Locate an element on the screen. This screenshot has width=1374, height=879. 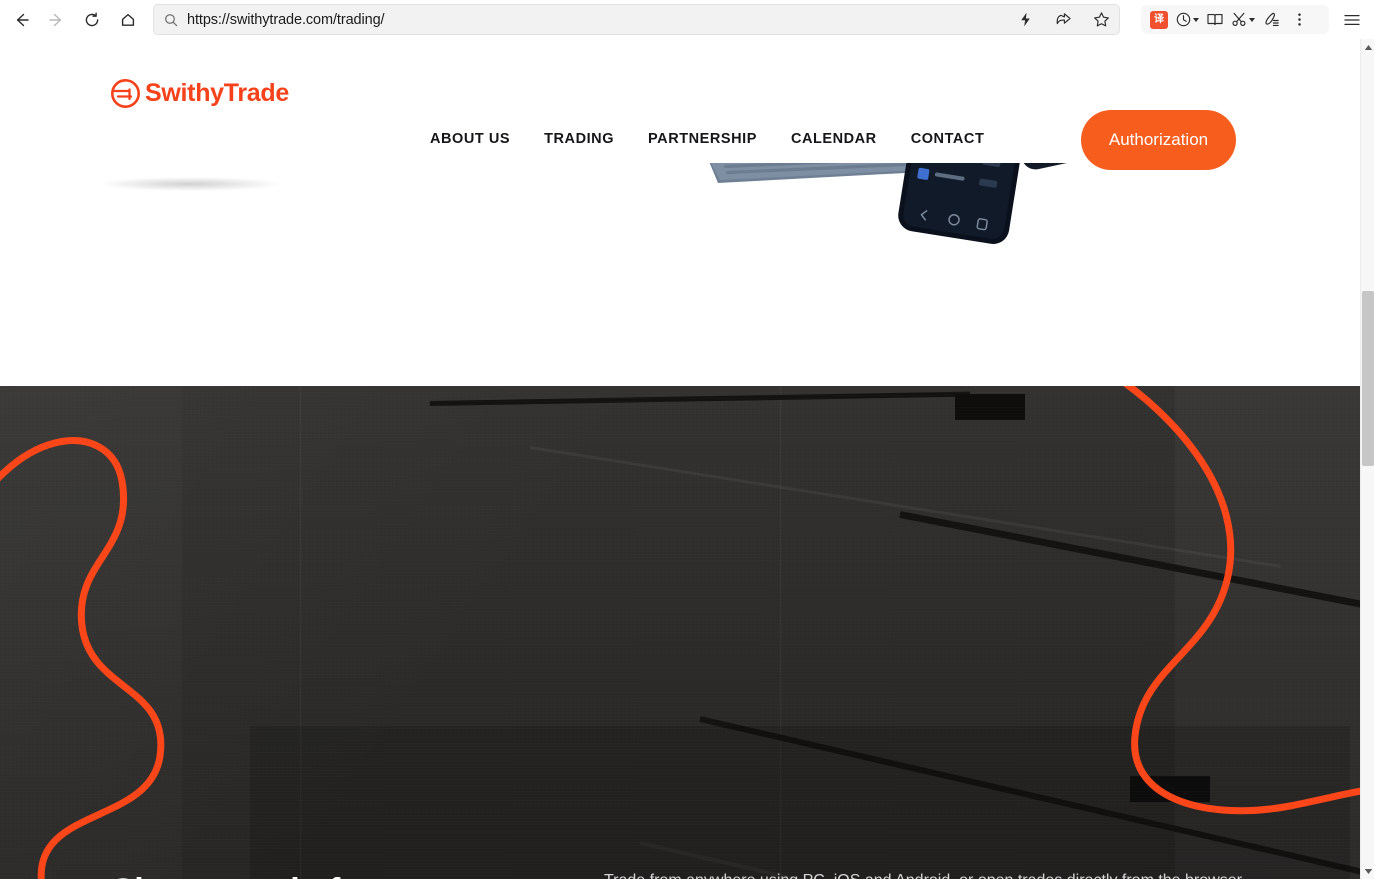
page-scrollbar is located at coordinates (1367, 459).